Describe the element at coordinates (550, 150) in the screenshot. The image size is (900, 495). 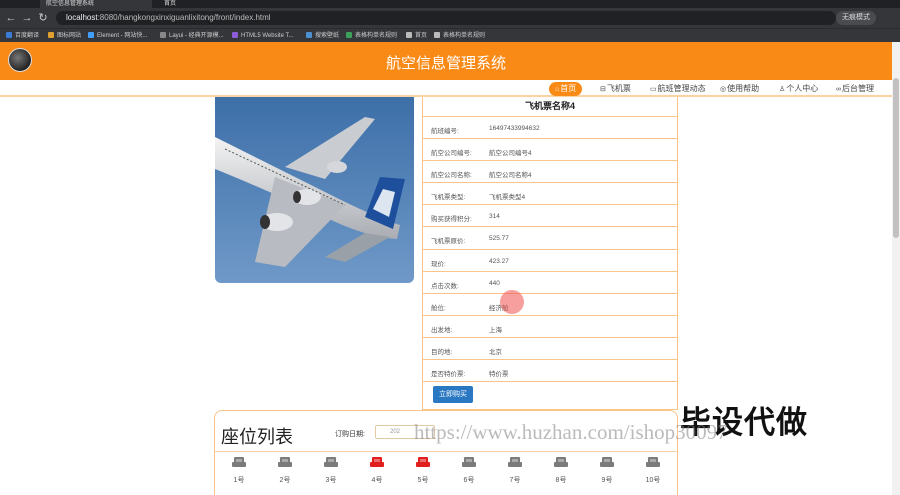
I see `detail-row: 航空公司编号: 航空公司编号4` at that location.